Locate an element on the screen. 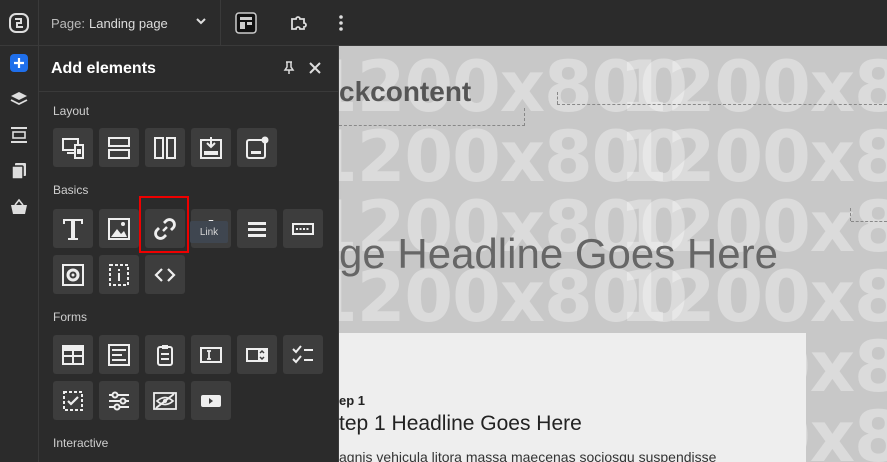 This screenshot has height=462, width=887. vertical-dots-icon is located at coordinates (341, 23).